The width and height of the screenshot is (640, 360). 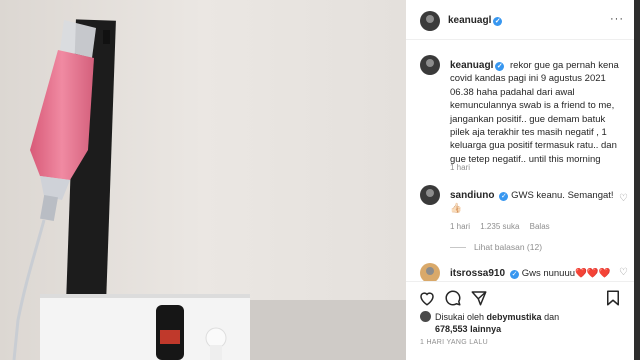 I want to click on liker-avatar, so click(x=425, y=316).